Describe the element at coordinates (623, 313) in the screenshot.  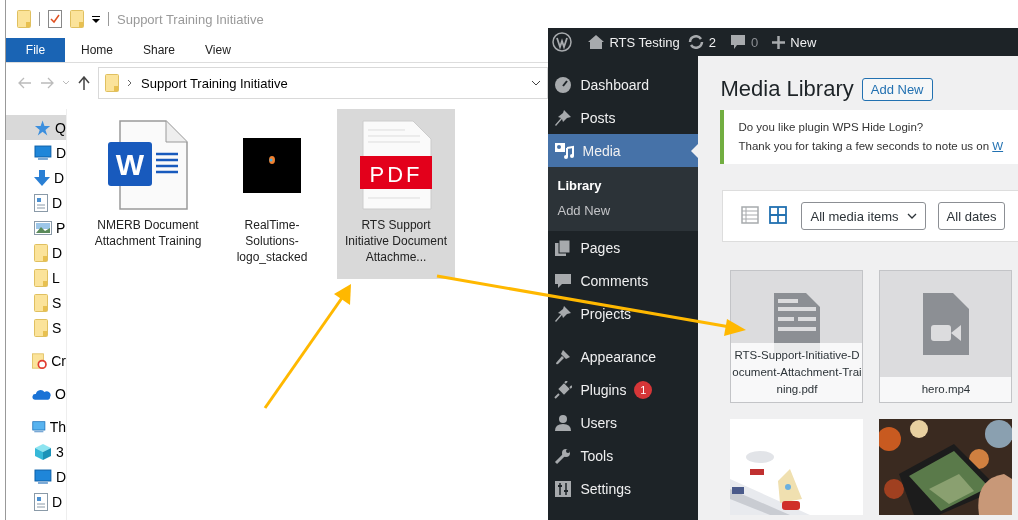
I see `sidebar-item: Projects` at that location.